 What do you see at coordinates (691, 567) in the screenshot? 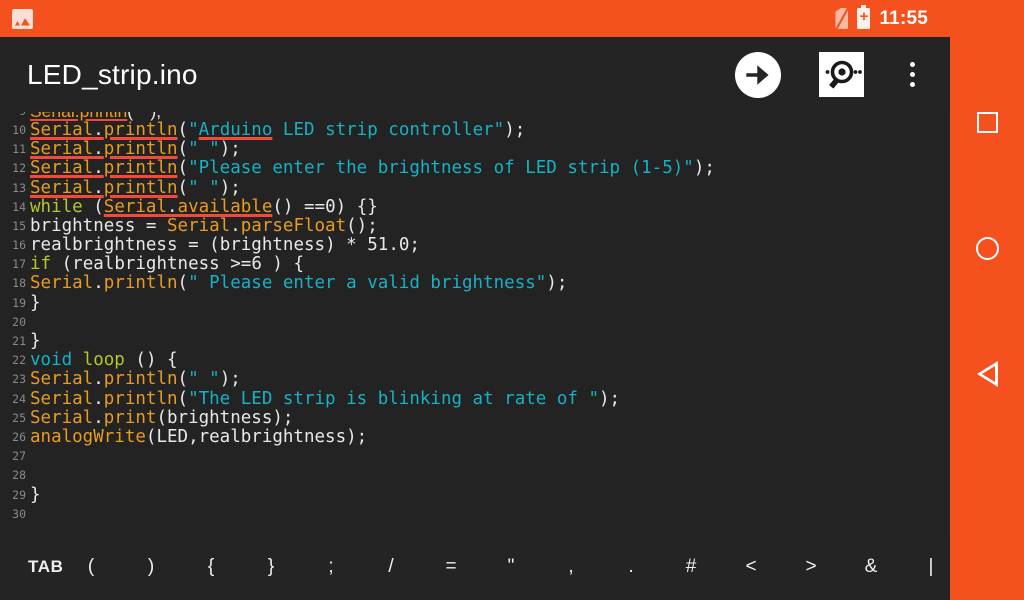
I see `symbol-key-11: #` at bounding box center [691, 567].